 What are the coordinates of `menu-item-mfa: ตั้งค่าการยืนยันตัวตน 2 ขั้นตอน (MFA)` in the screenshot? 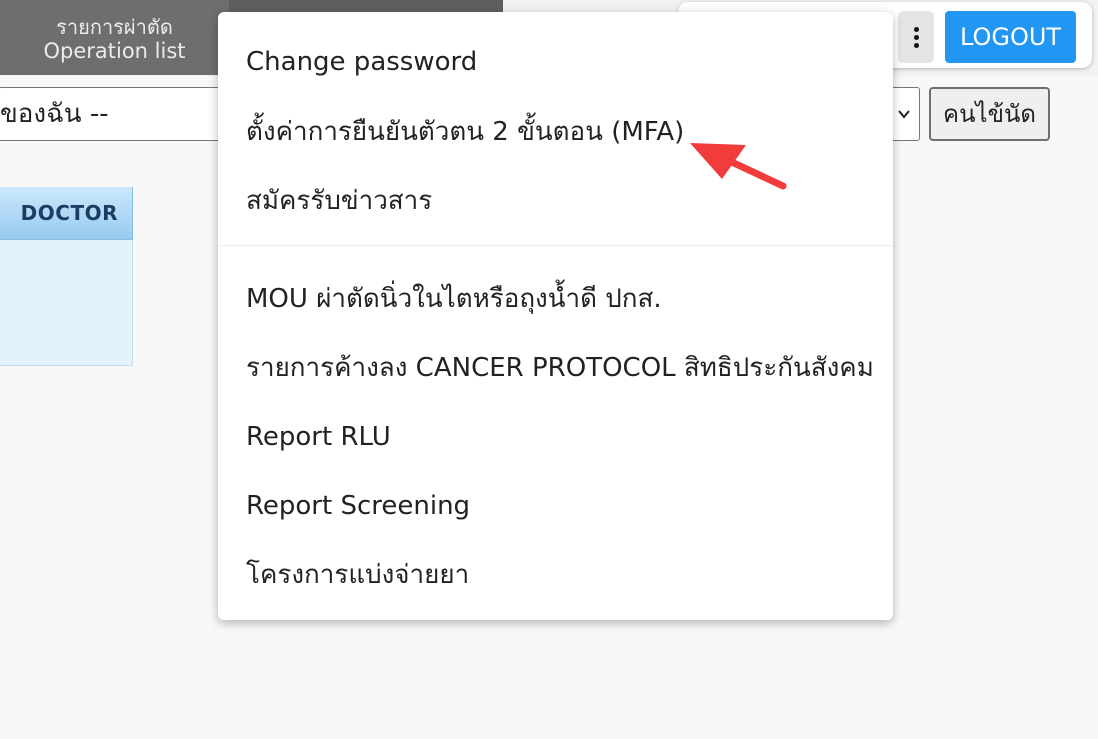 It's located at (465, 132).